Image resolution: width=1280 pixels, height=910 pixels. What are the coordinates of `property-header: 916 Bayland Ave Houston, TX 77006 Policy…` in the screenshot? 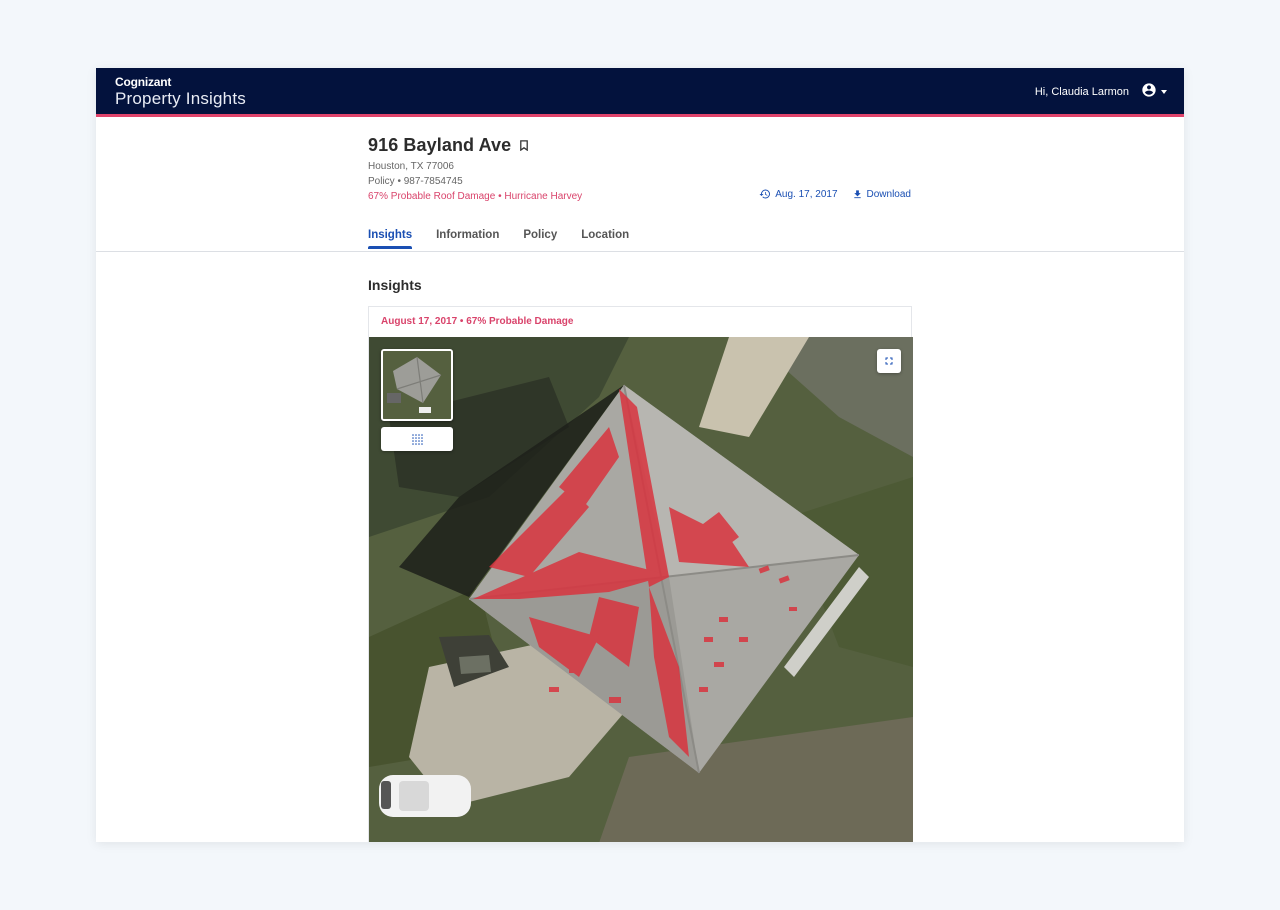 It's located at (640, 184).